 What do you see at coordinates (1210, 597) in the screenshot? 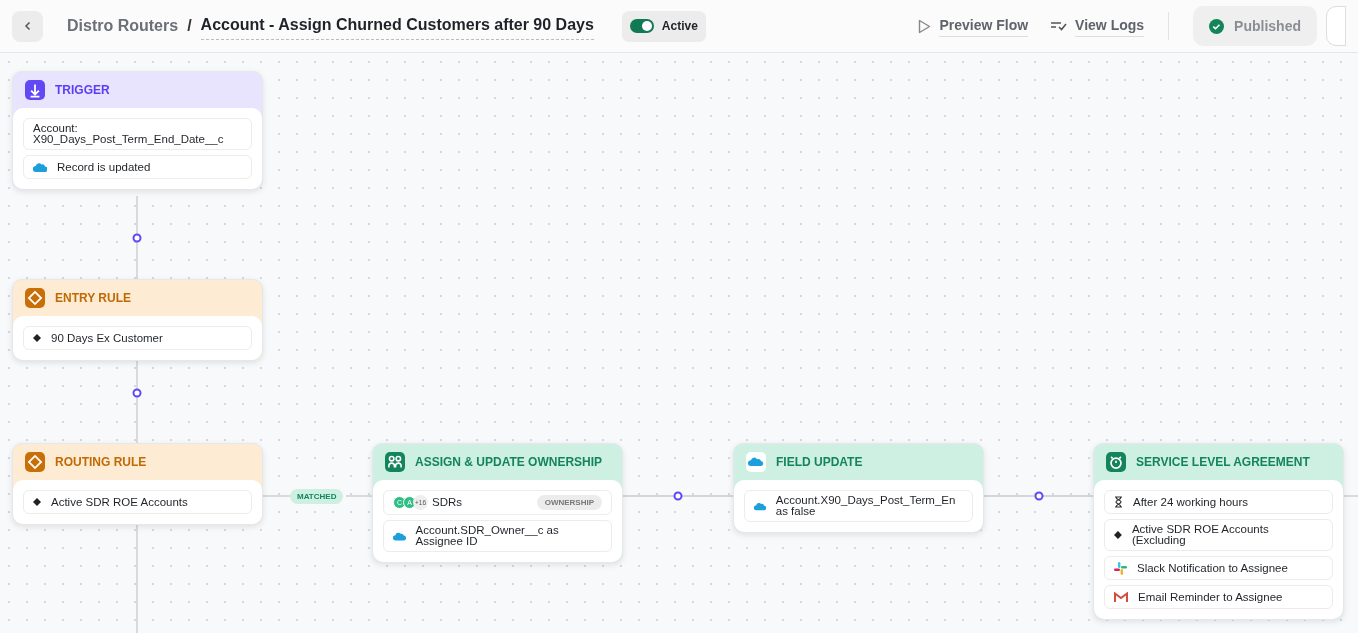
I see `item-label: Email Reminder to Assignee` at bounding box center [1210, 597].